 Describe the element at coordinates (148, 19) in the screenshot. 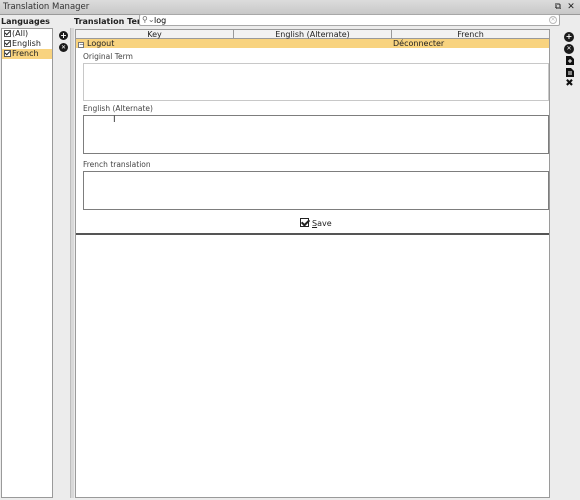

I see `search-icon: ⚲⌄` at that location.